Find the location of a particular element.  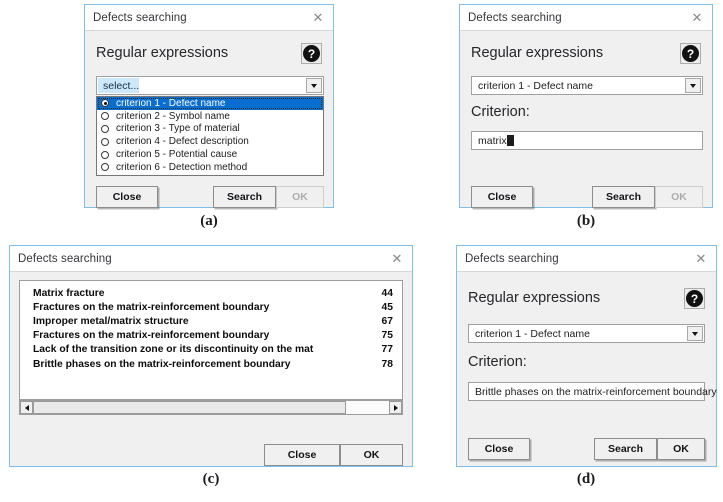

list-item: criterion 3 - Type of material is located at coordinates (210, 129).